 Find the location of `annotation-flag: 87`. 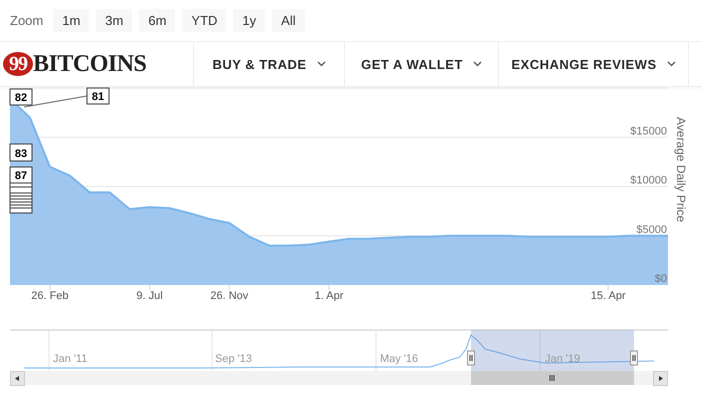

annotation-flag: 87 is located at coordinates (21, 175).